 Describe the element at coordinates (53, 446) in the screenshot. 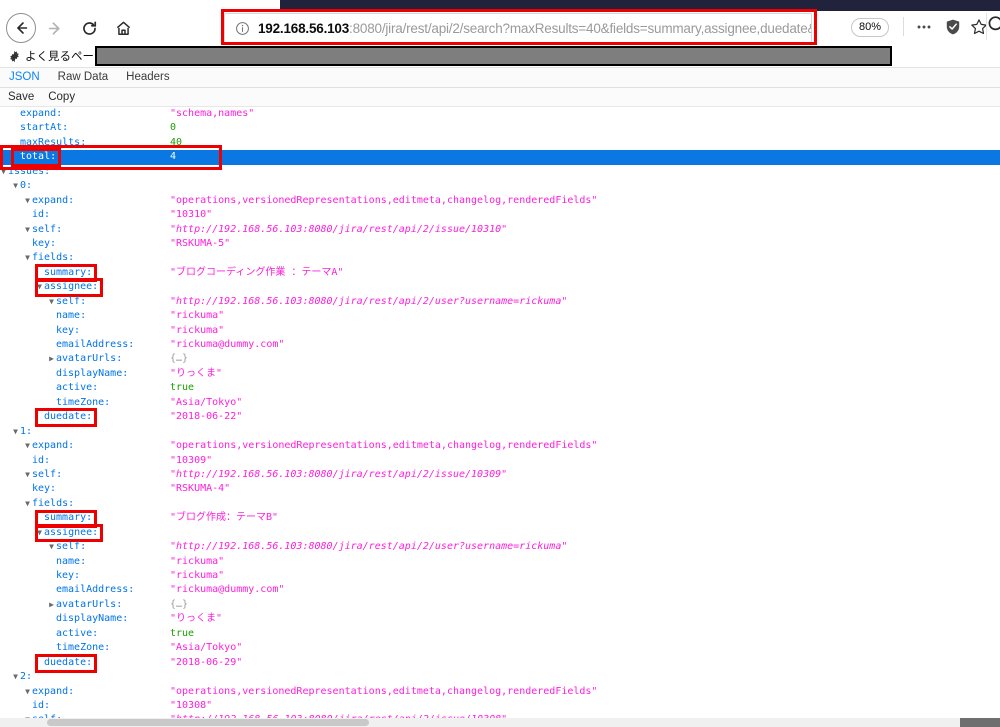

I see `json-key: expand:` at that location.